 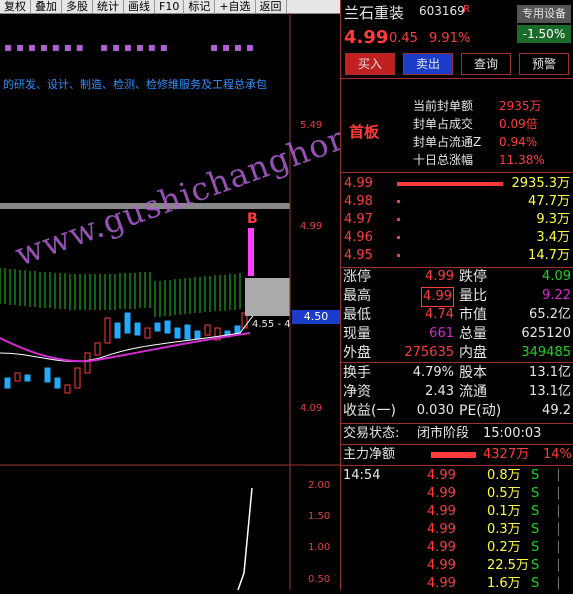 What do you see at coordinates (453, 455) in the screenshot?
I see `main-flow-bar` at bounding box center [453, 455].